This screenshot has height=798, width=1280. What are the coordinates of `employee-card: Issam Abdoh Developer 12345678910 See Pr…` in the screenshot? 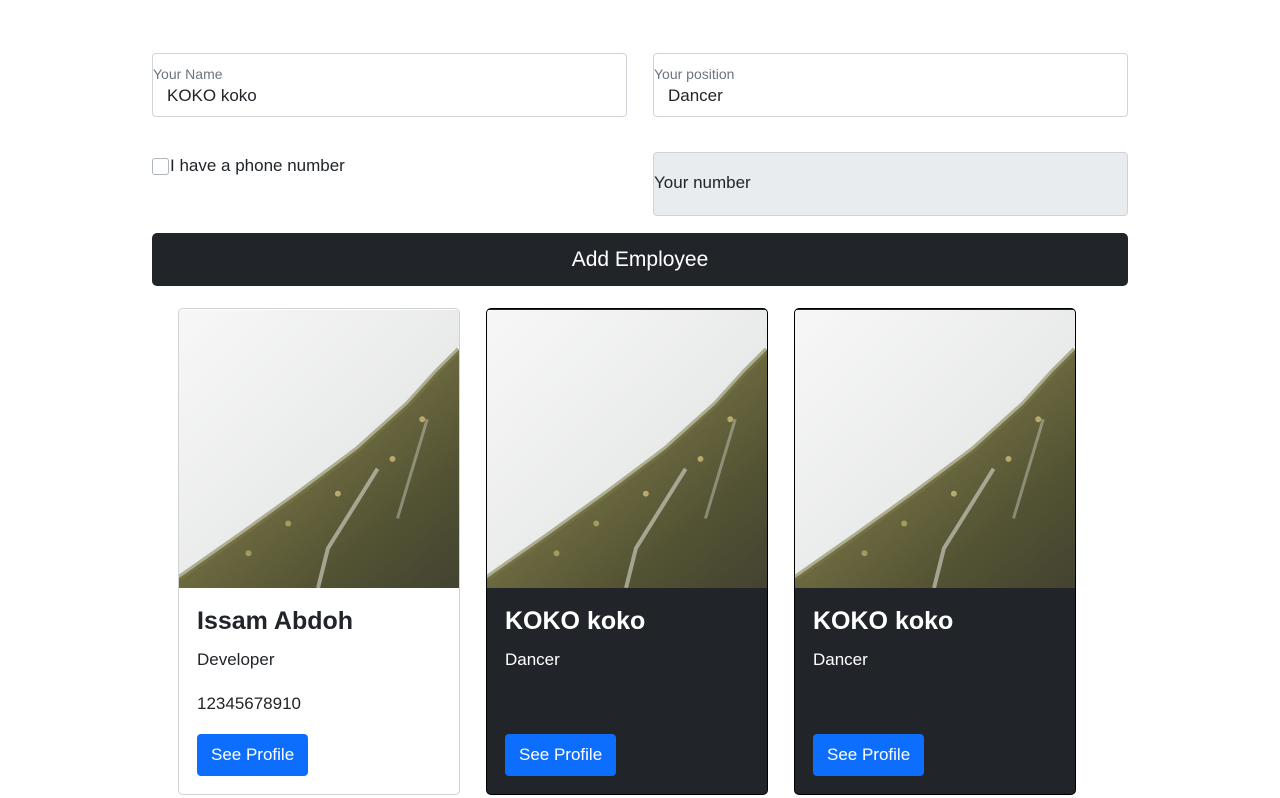 It's located at (319, 551).